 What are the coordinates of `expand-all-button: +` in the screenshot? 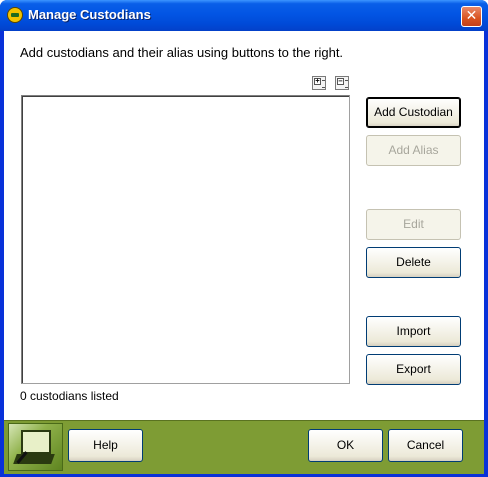 It's located at (319, 83).